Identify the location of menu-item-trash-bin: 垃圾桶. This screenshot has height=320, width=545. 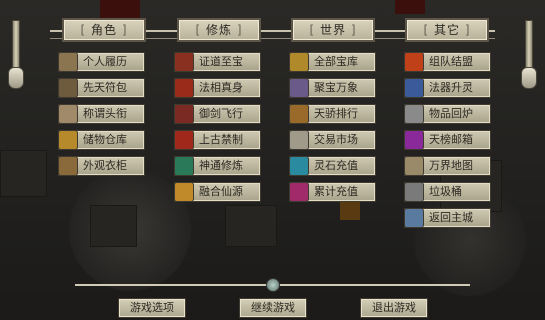
(447, 192).